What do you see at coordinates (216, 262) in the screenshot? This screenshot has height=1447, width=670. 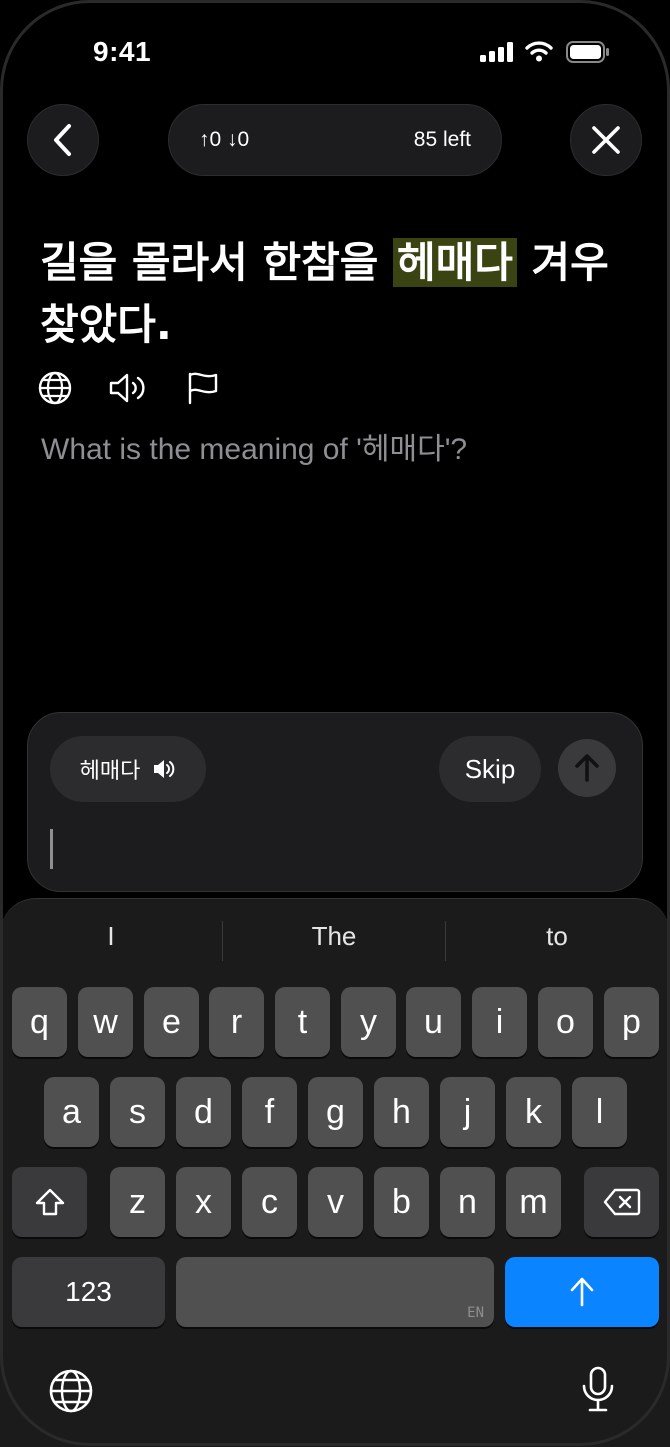 I see `sentence-before: 길을 몰라서 한참을` at bounding box center [216, 262].